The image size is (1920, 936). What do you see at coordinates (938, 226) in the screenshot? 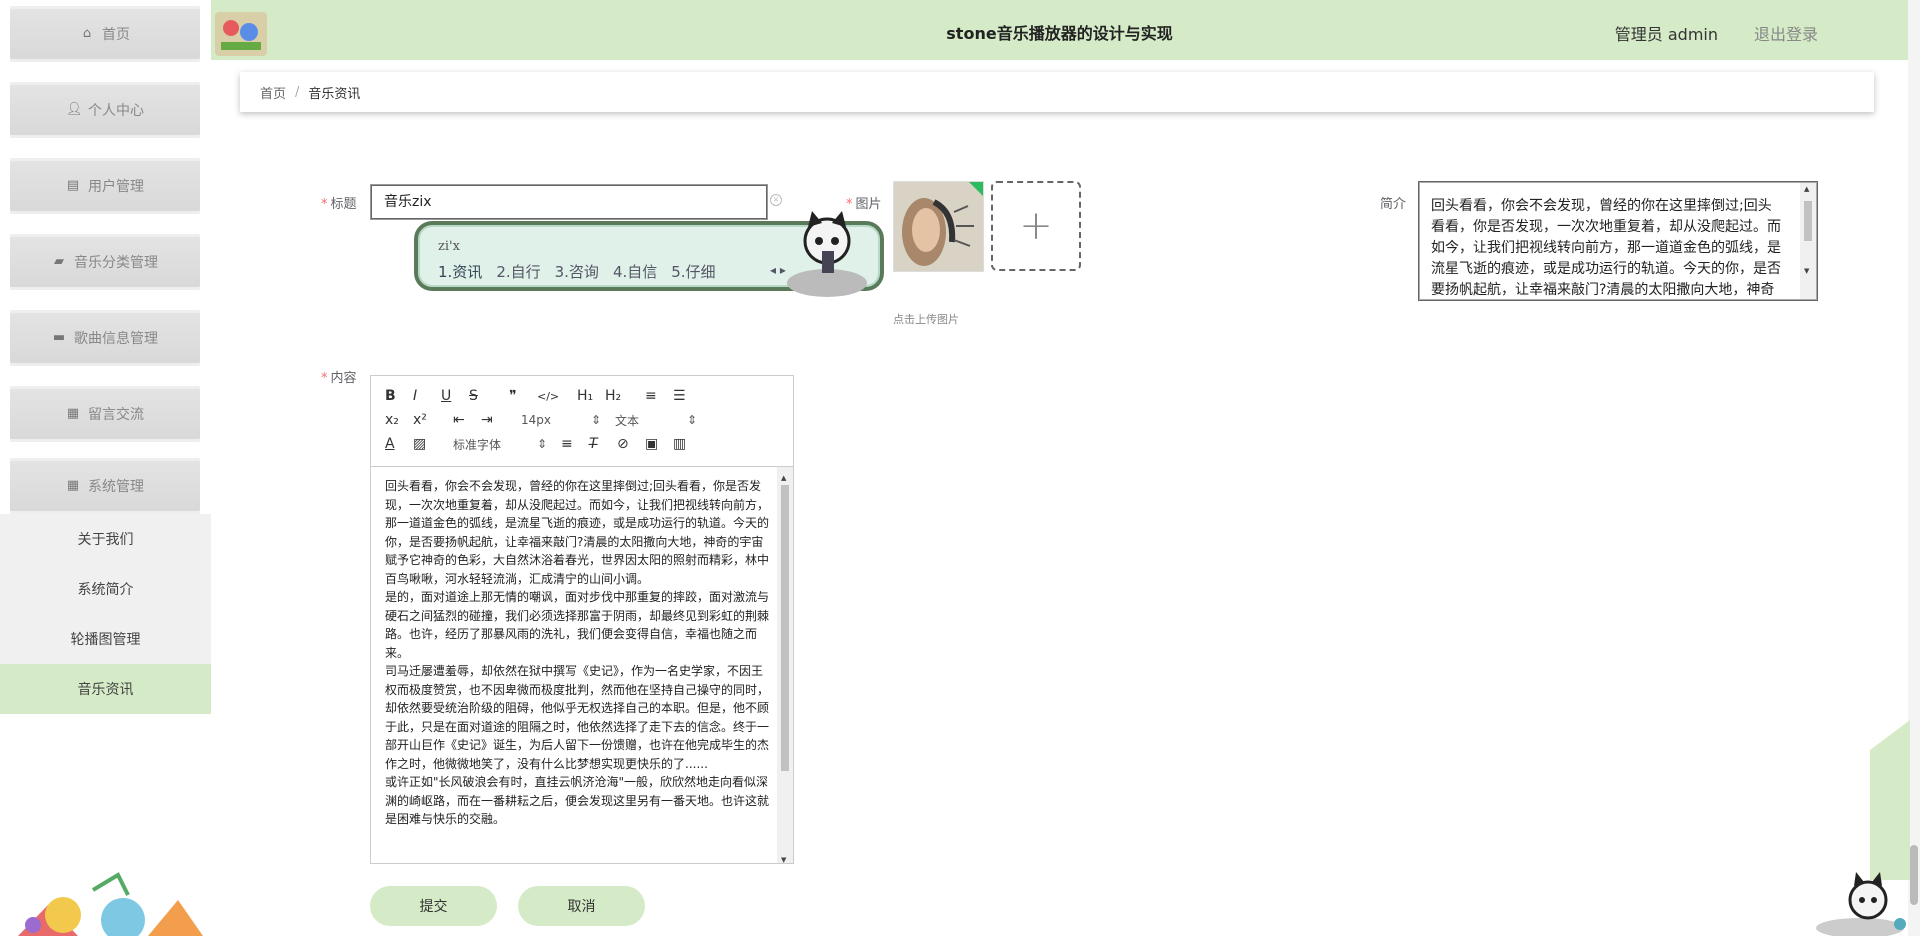
I see `uploaded-image-thumbnail` at bounding box center [938, 226].